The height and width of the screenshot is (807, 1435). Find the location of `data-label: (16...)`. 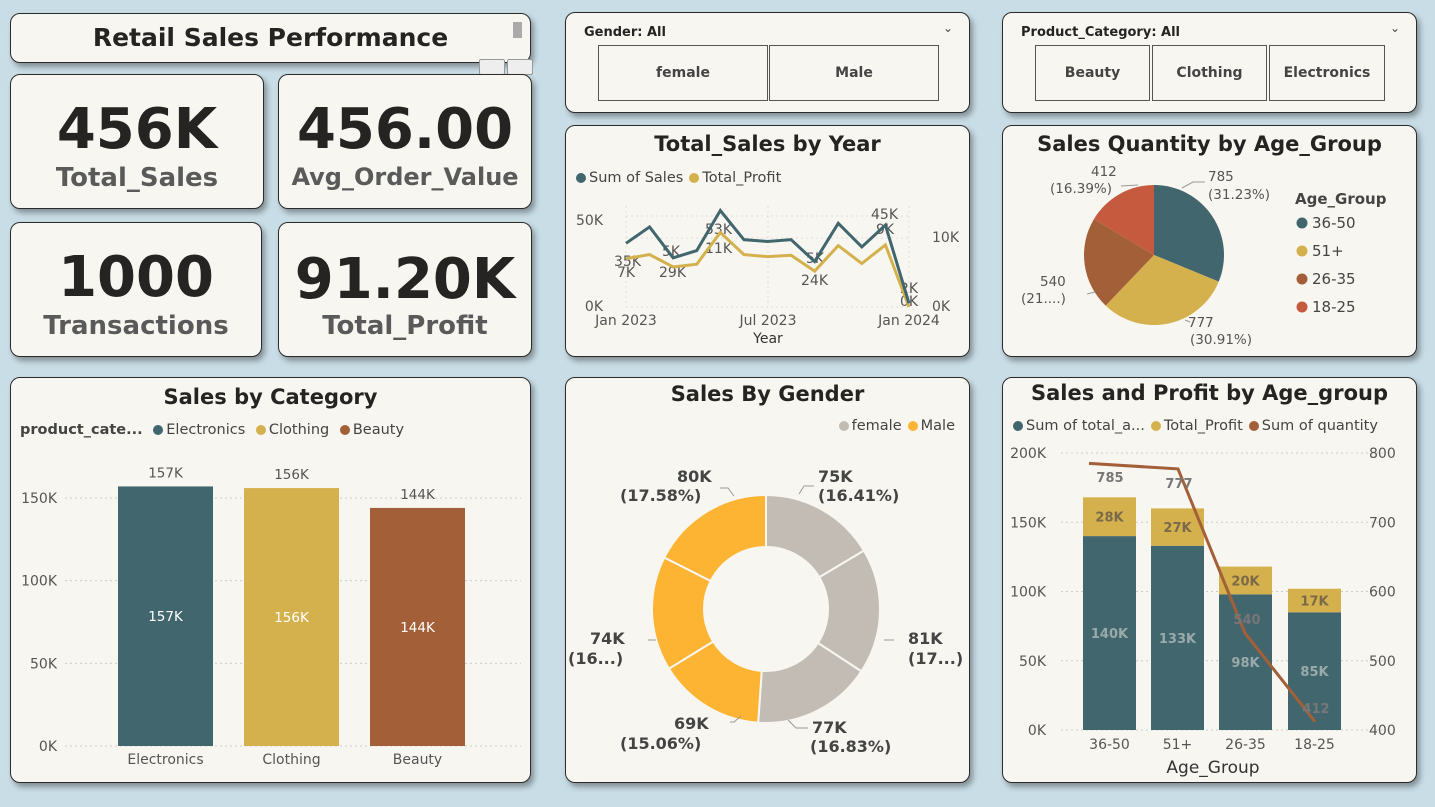

data-label: (16...) is located at coordinates (595, 658).